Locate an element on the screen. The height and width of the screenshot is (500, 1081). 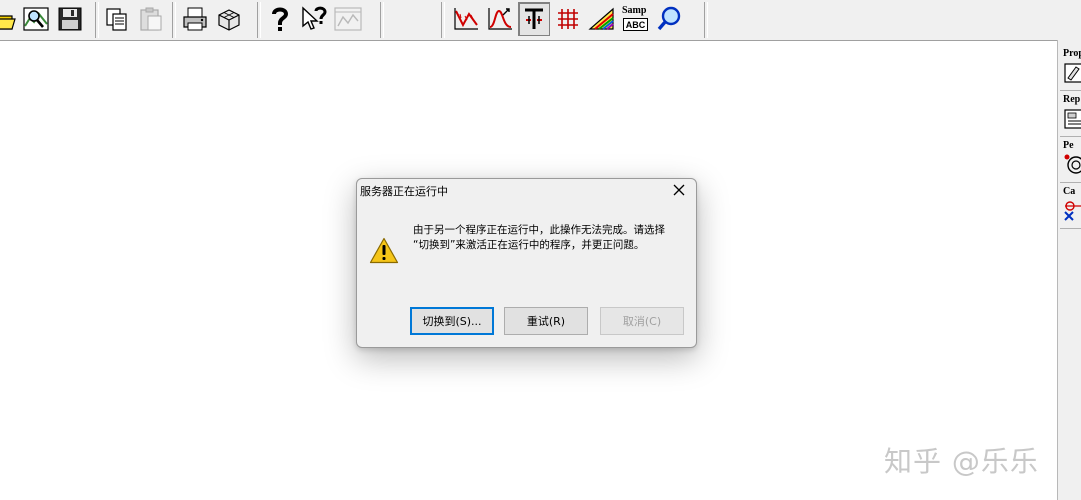
color-map-button is located at coordinates (602, 19).